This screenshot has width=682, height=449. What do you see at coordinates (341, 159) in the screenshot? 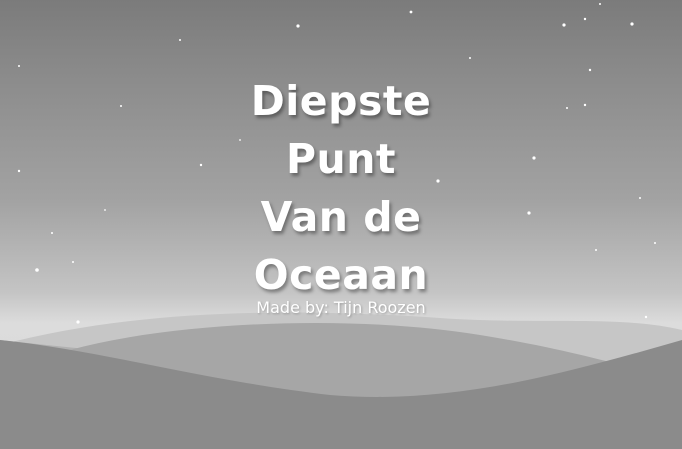
I see `title-line-2: Punt` at bounding box center [341, 159].